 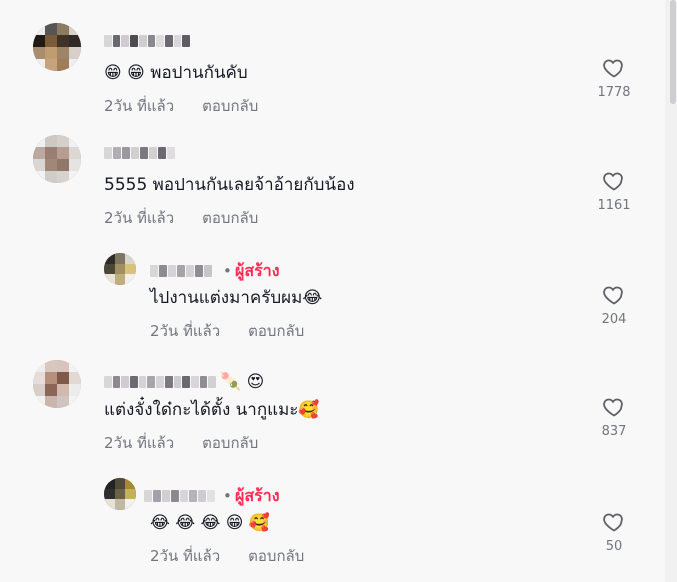 I want to click on like-control: 204, so click(x=614, y=308).